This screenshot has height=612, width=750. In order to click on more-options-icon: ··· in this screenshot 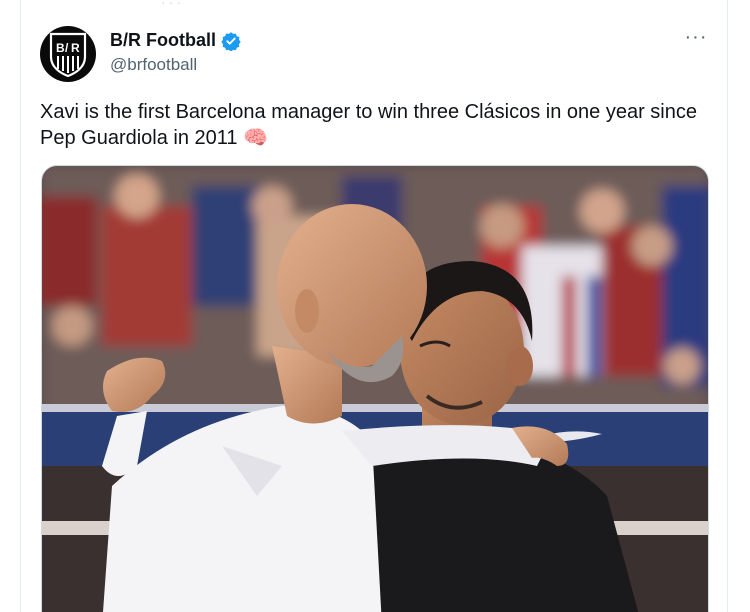, I will do `click(696, 39)`.